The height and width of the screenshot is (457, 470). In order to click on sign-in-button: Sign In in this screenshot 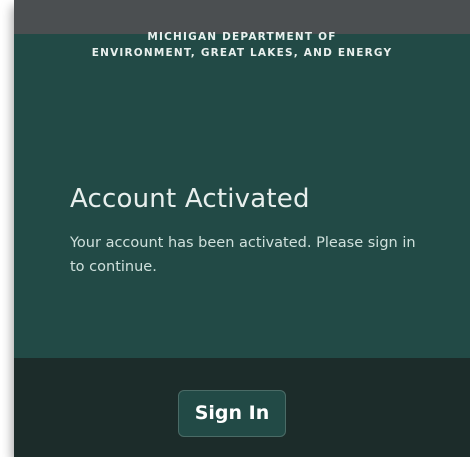, I will do `click(232, 413)`.